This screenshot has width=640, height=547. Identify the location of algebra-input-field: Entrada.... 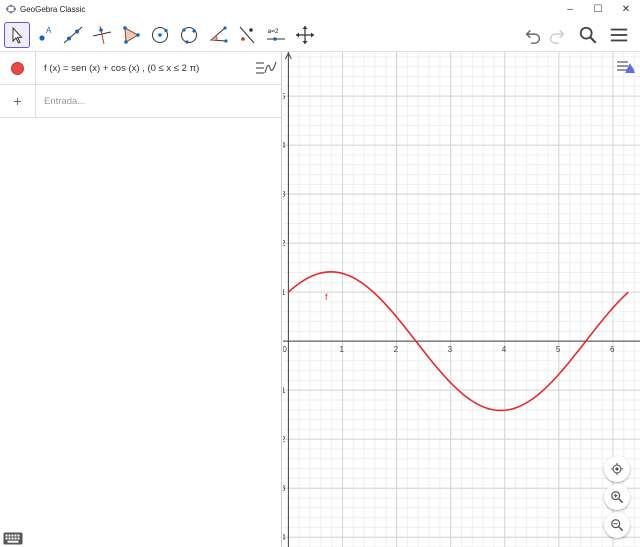
(158, 101).